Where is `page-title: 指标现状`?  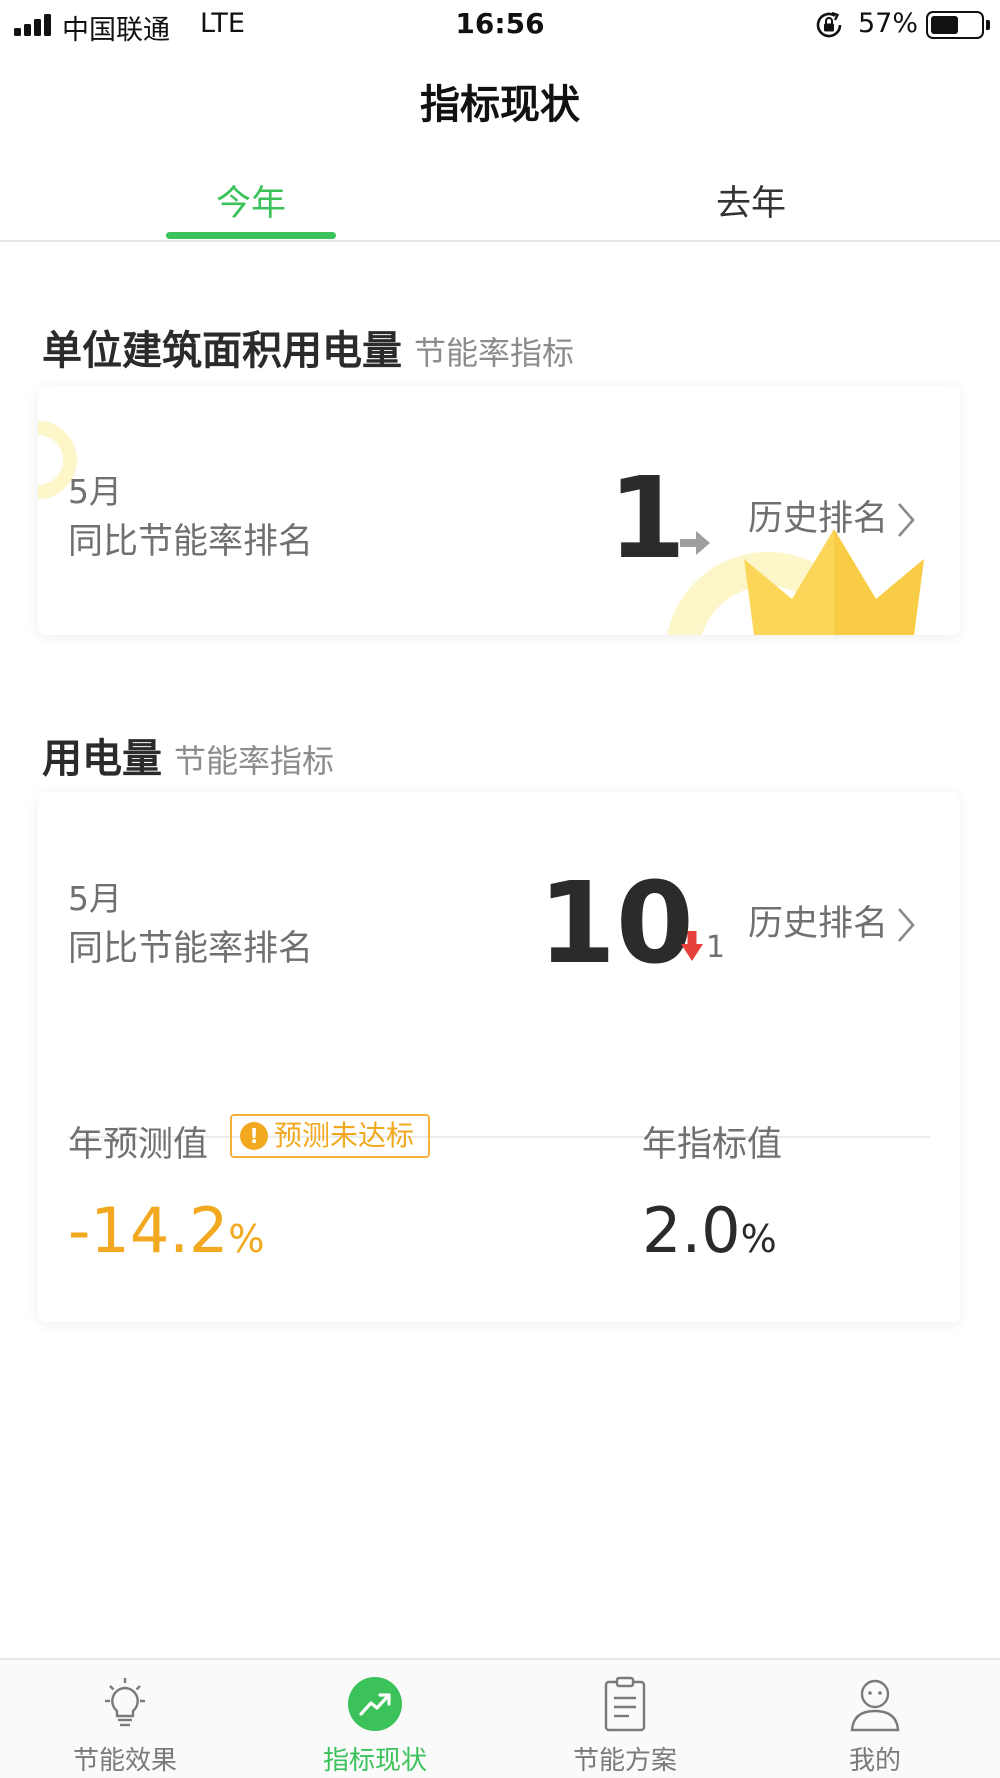 page-title: 指标现状 is located at coordinates (500, 105).